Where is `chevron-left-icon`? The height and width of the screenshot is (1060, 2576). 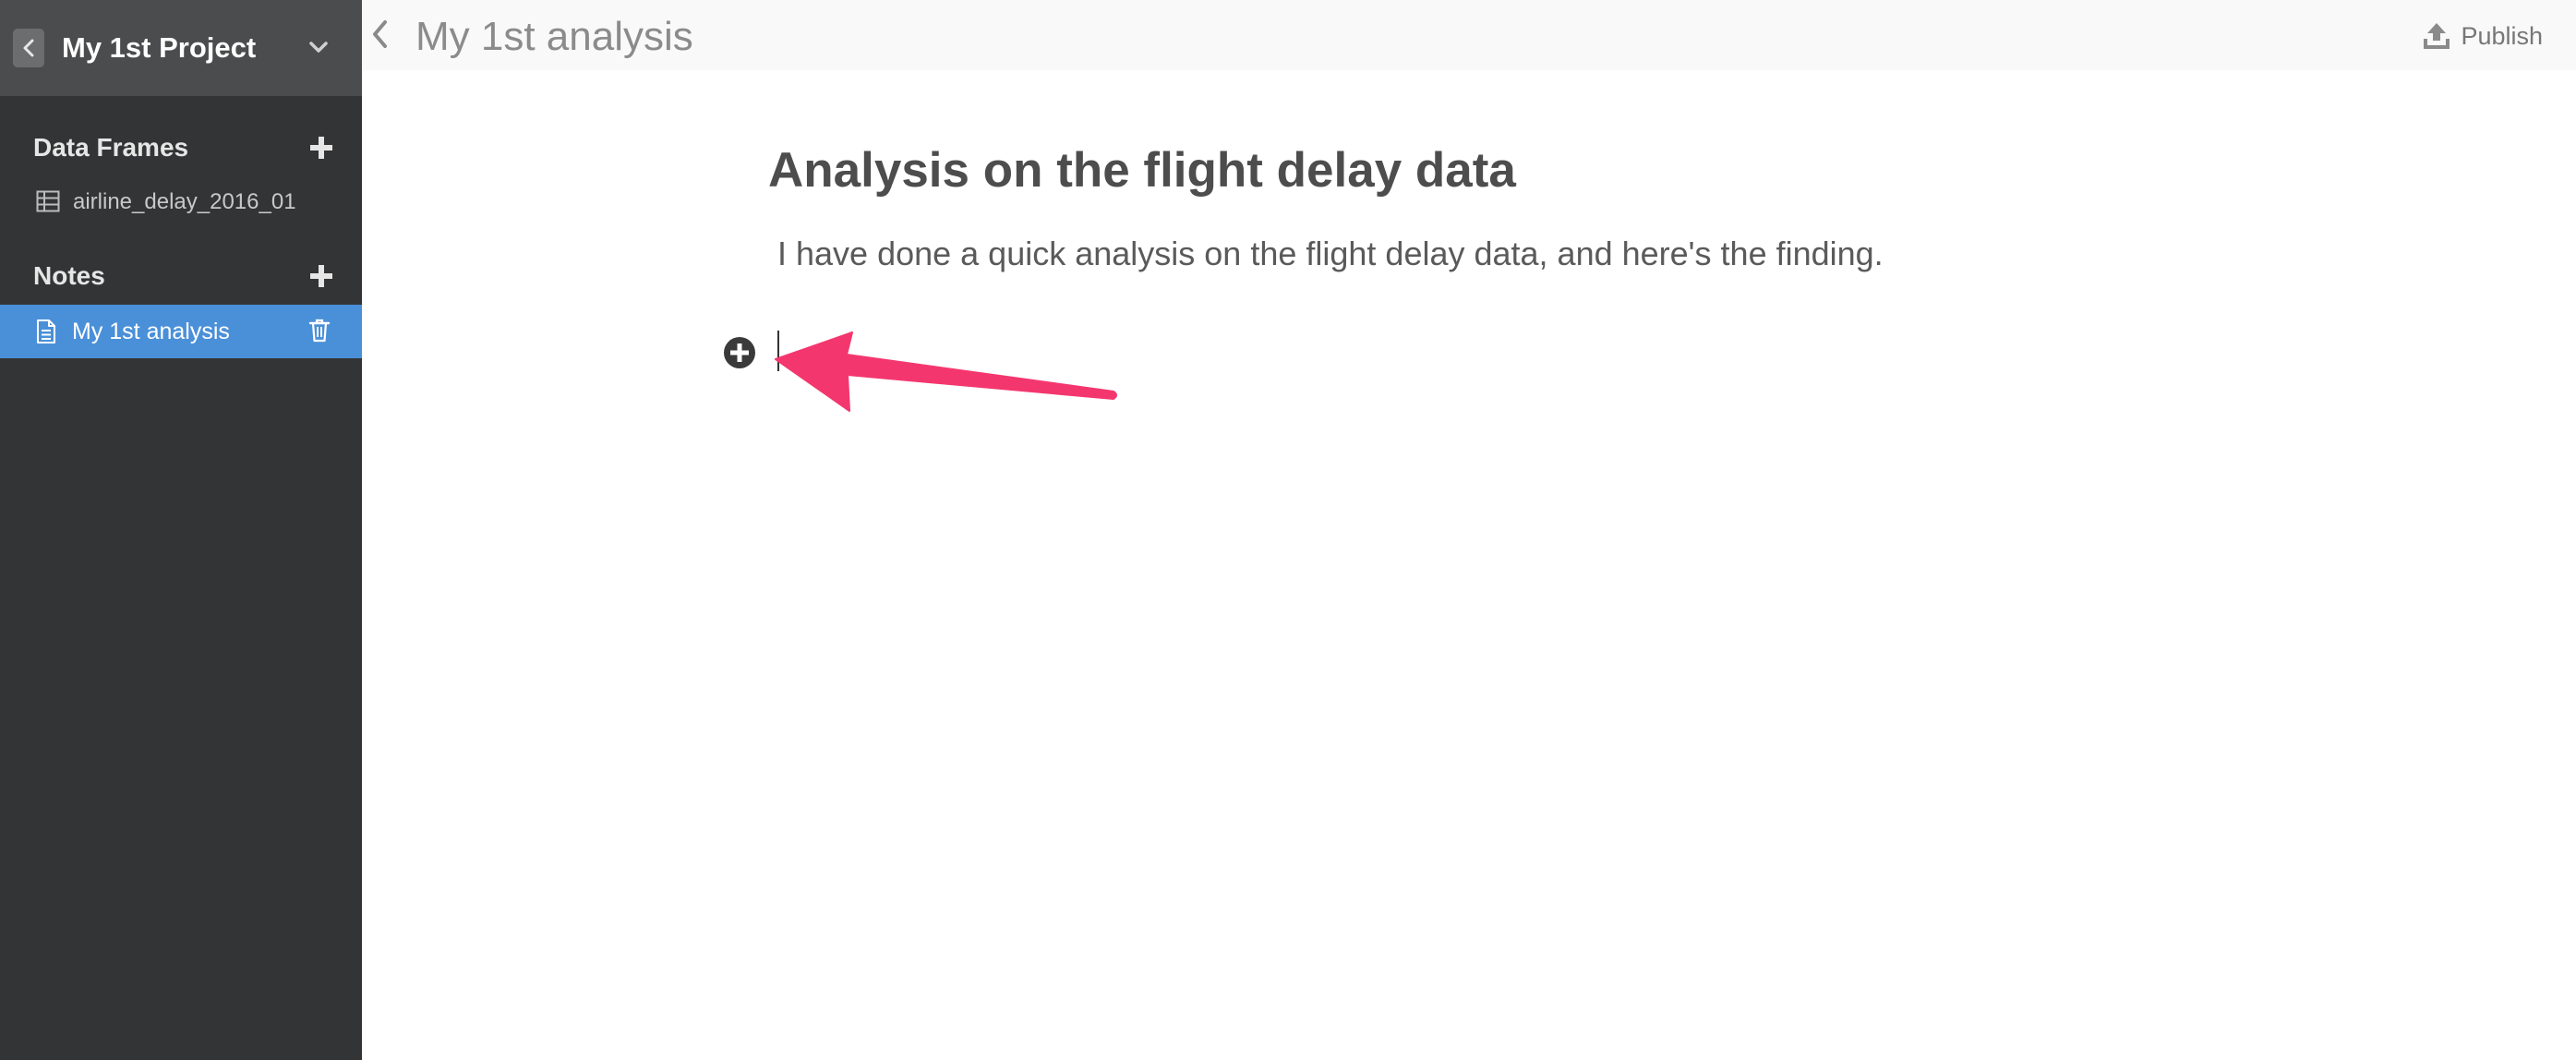
chevron-left-icon is located at coordinates (28, 48).